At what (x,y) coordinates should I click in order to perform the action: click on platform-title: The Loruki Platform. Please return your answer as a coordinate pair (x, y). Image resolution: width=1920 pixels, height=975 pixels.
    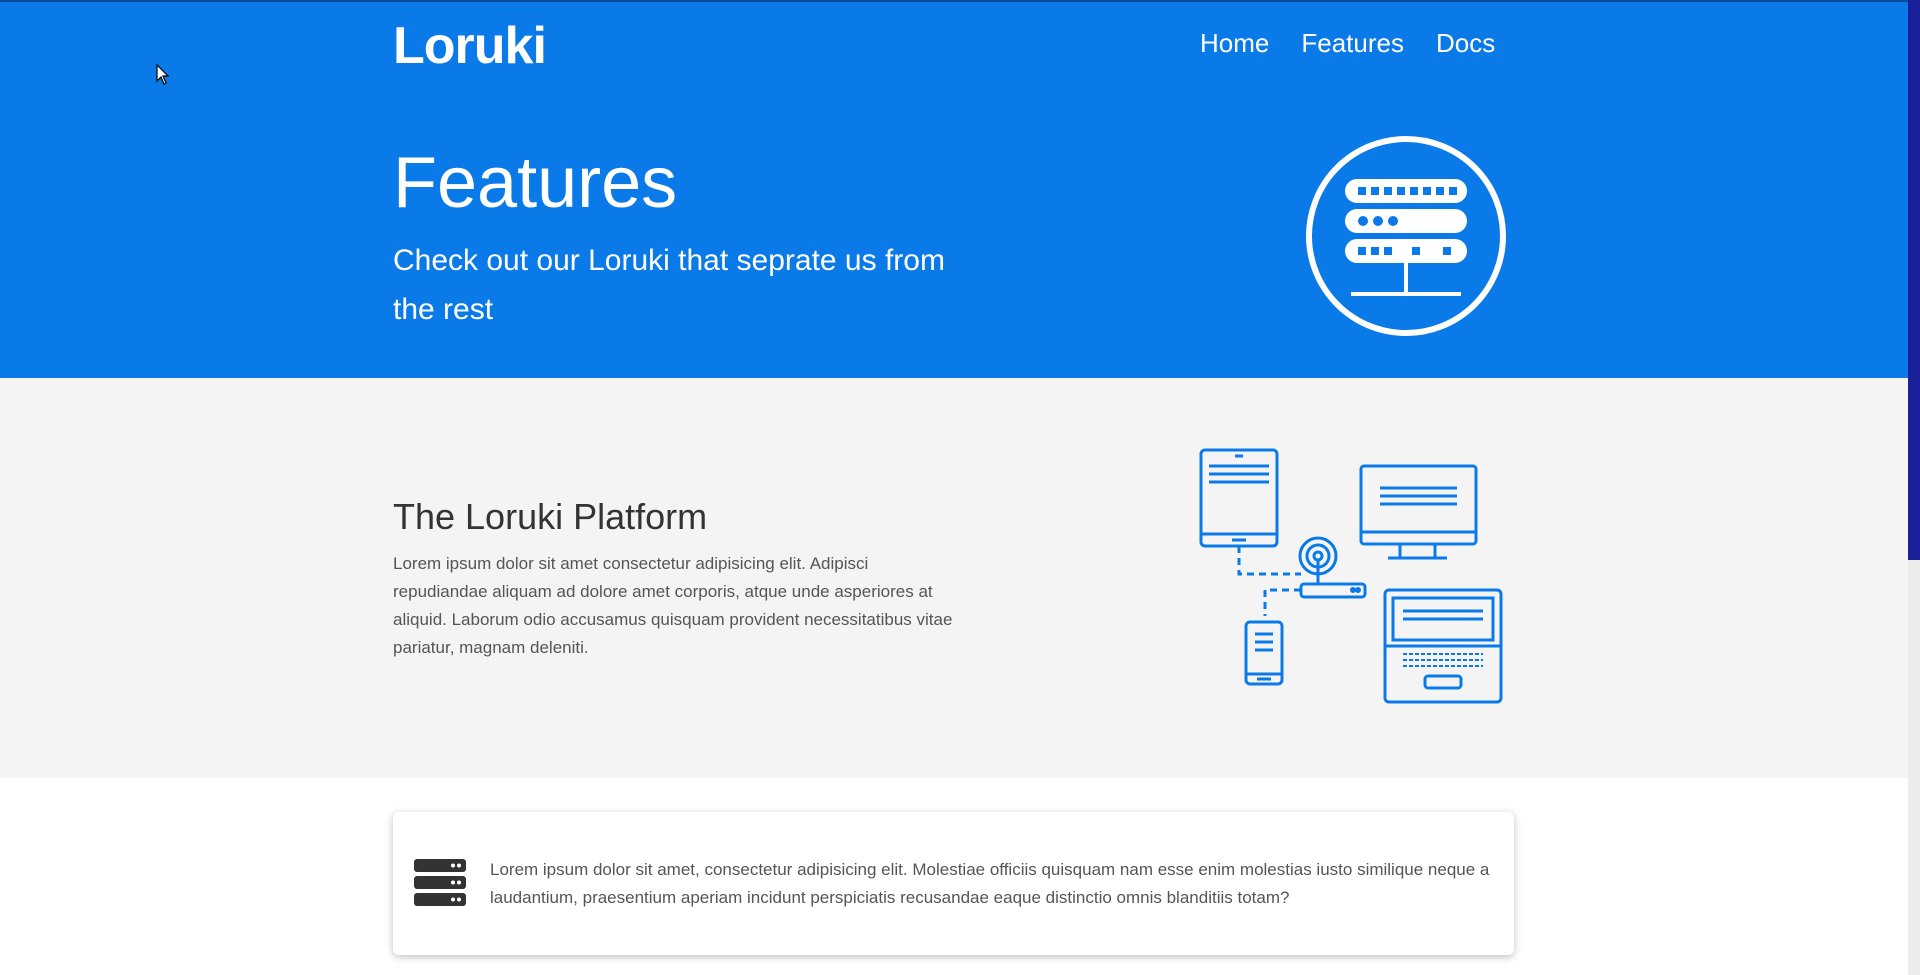
    Looking at the image, I should click on (550, 516).